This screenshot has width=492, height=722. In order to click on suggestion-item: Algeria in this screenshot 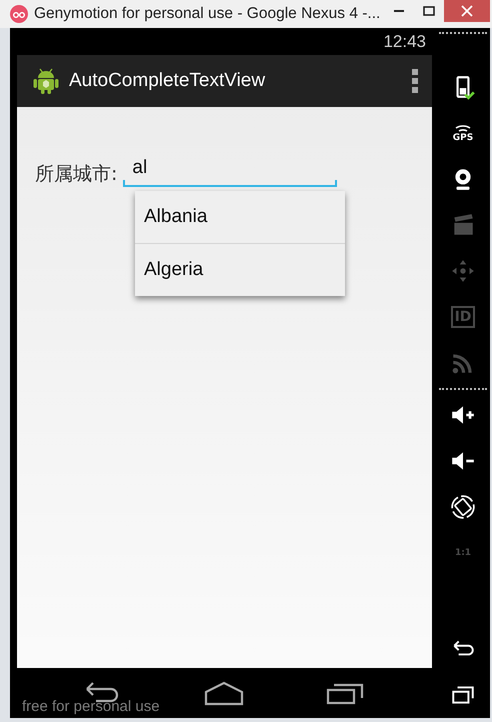, I will do `click(240, 269)`.